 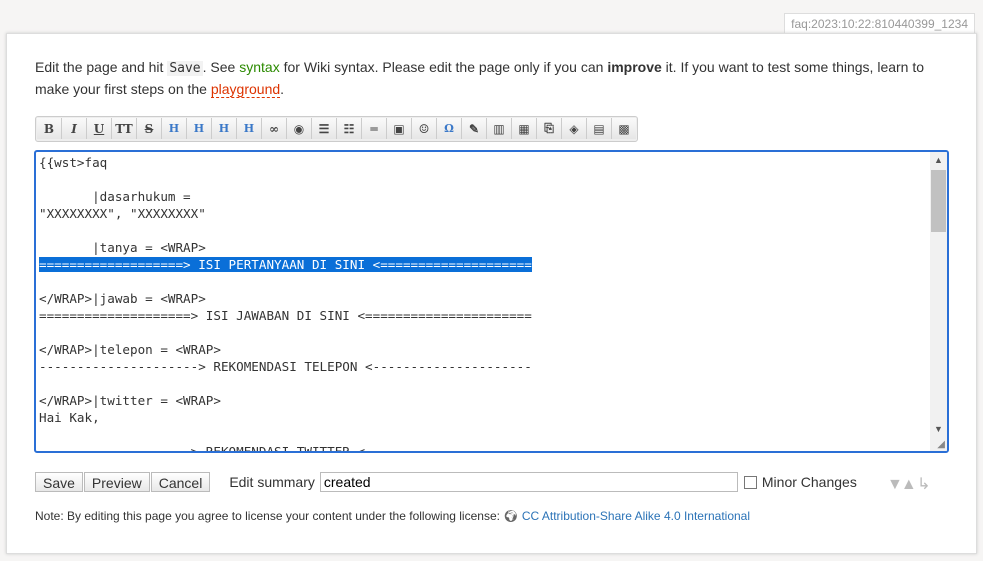 I want to click on resize-grip-icon: ◢, so click(x=941, y=444).